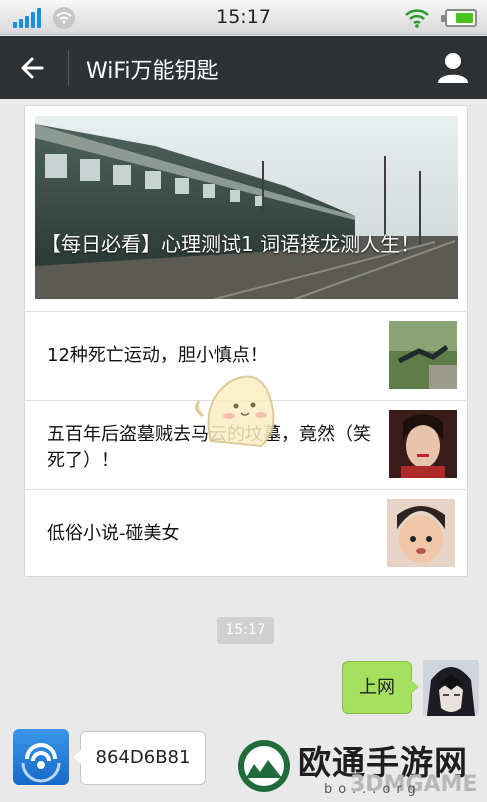  Describe the element at coordinates (231, 244) in the screenshot. I see `hero-title: 【每日必看】心理测试1 词语接龙测人生！` at that location.